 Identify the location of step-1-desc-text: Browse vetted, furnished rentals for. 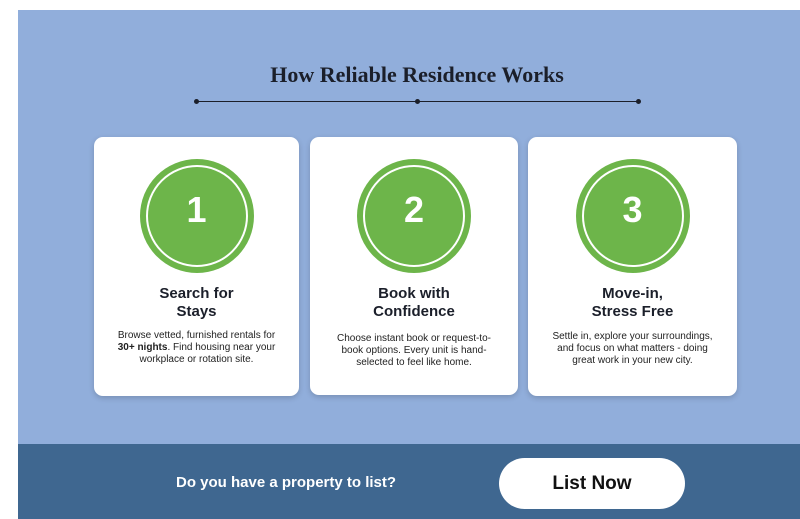
(196, 335).